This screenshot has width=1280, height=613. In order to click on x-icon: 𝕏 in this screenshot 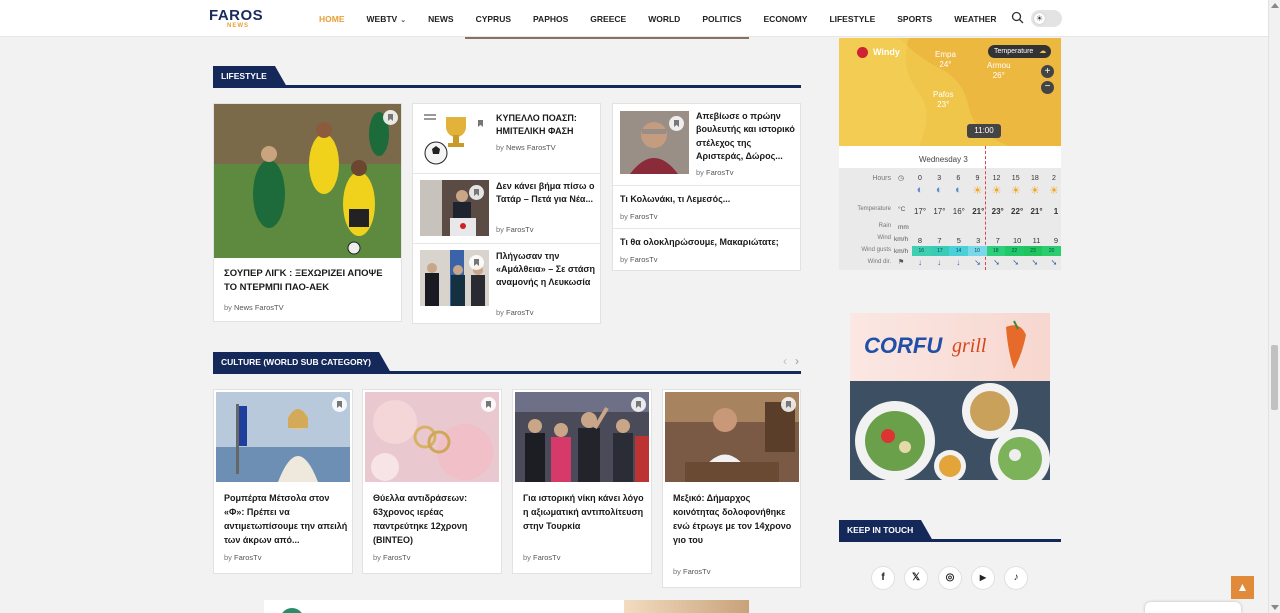, I will do `click(916, 578)`.